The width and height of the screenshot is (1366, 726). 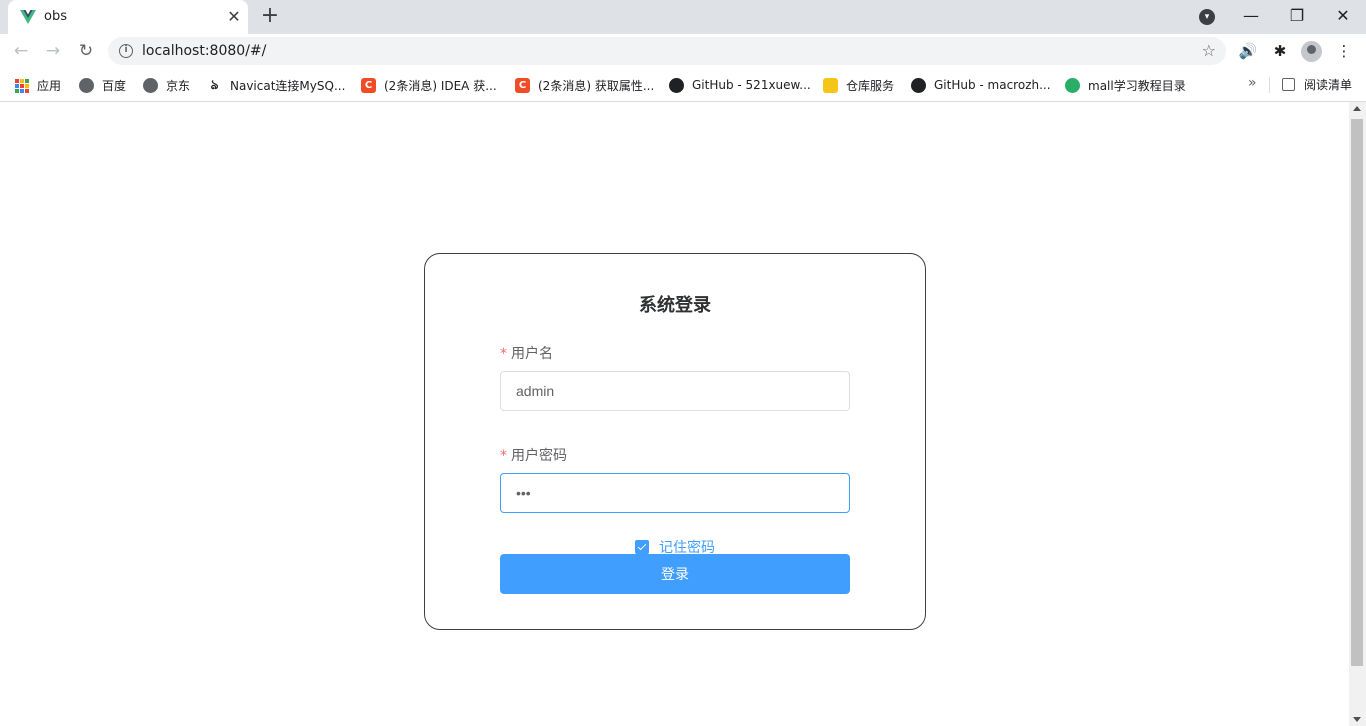 I want to click on username-input, so click(x=675, y=391).